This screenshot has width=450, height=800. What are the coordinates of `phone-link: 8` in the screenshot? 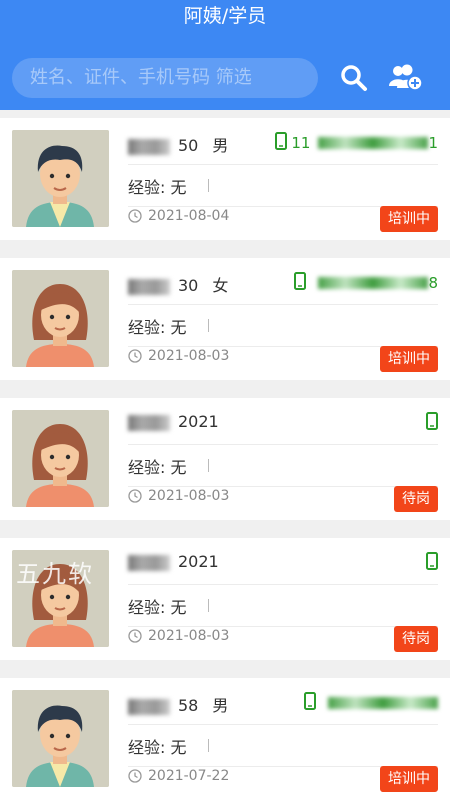 It's located at (366, 283).